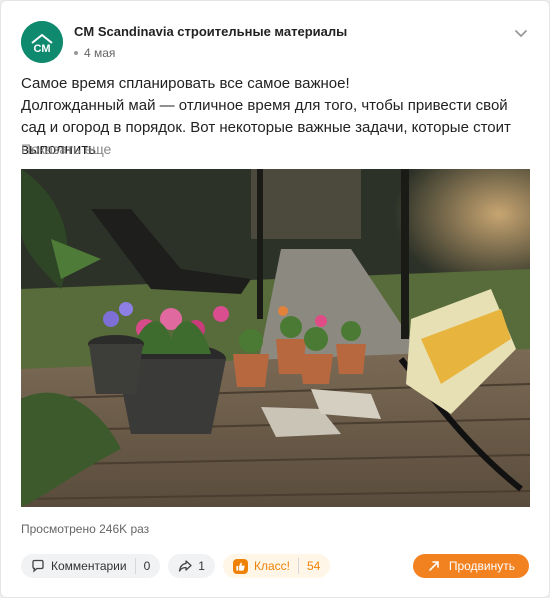  I want to click on chevron-down-icon, so click(521, 33).